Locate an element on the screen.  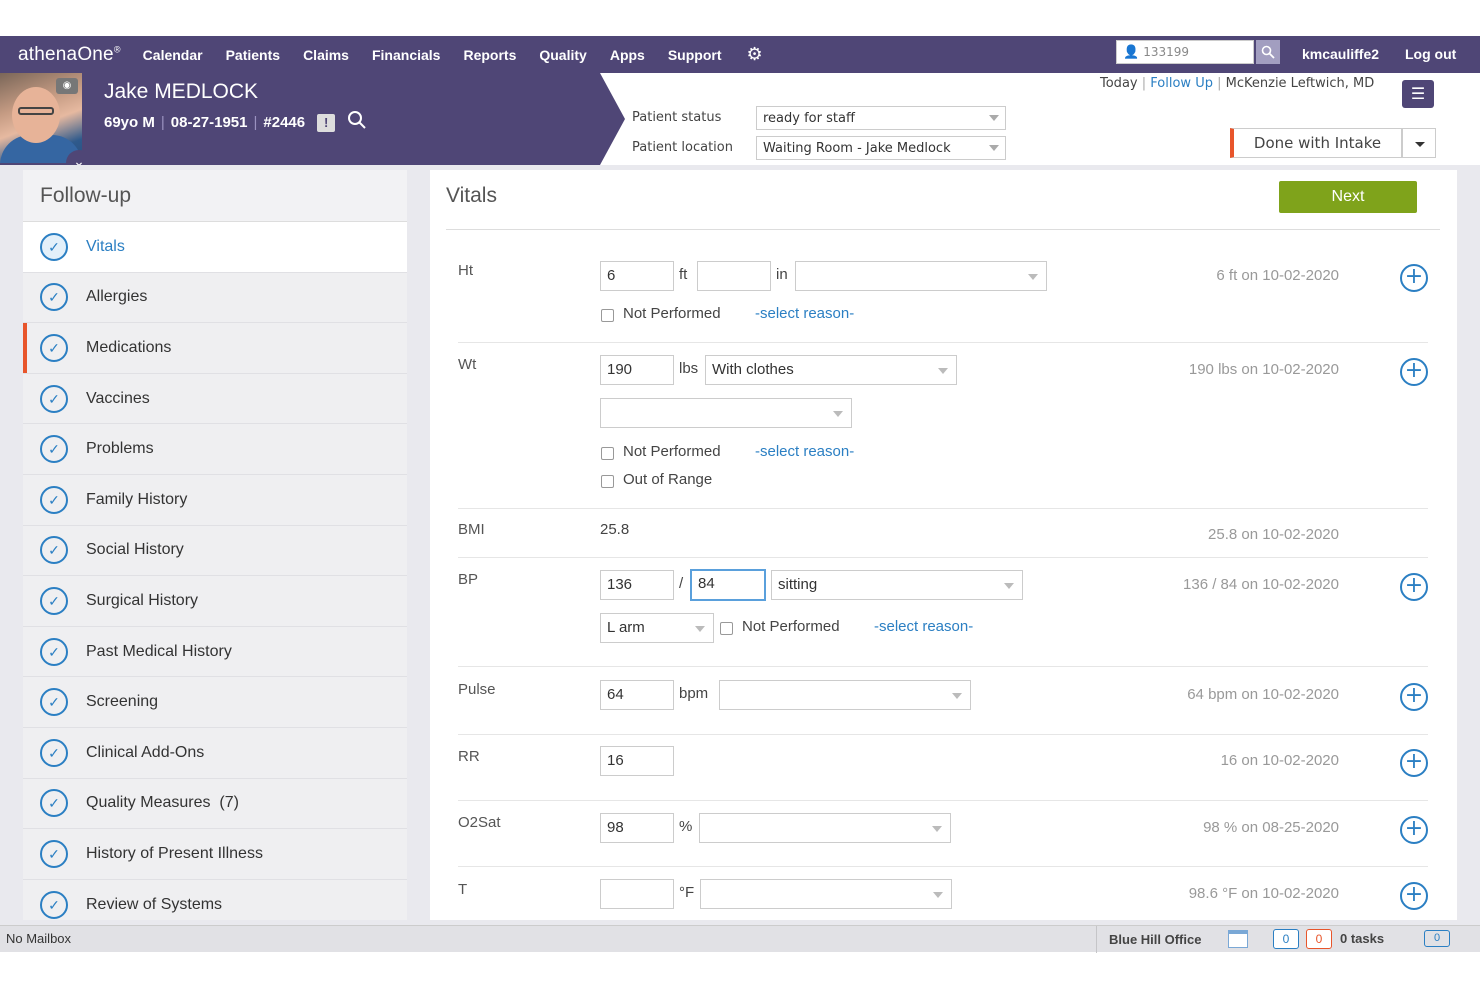
sidebar-item-quality-measures: ✓ Quality Measures (7) is located at coordinates (215, 804).